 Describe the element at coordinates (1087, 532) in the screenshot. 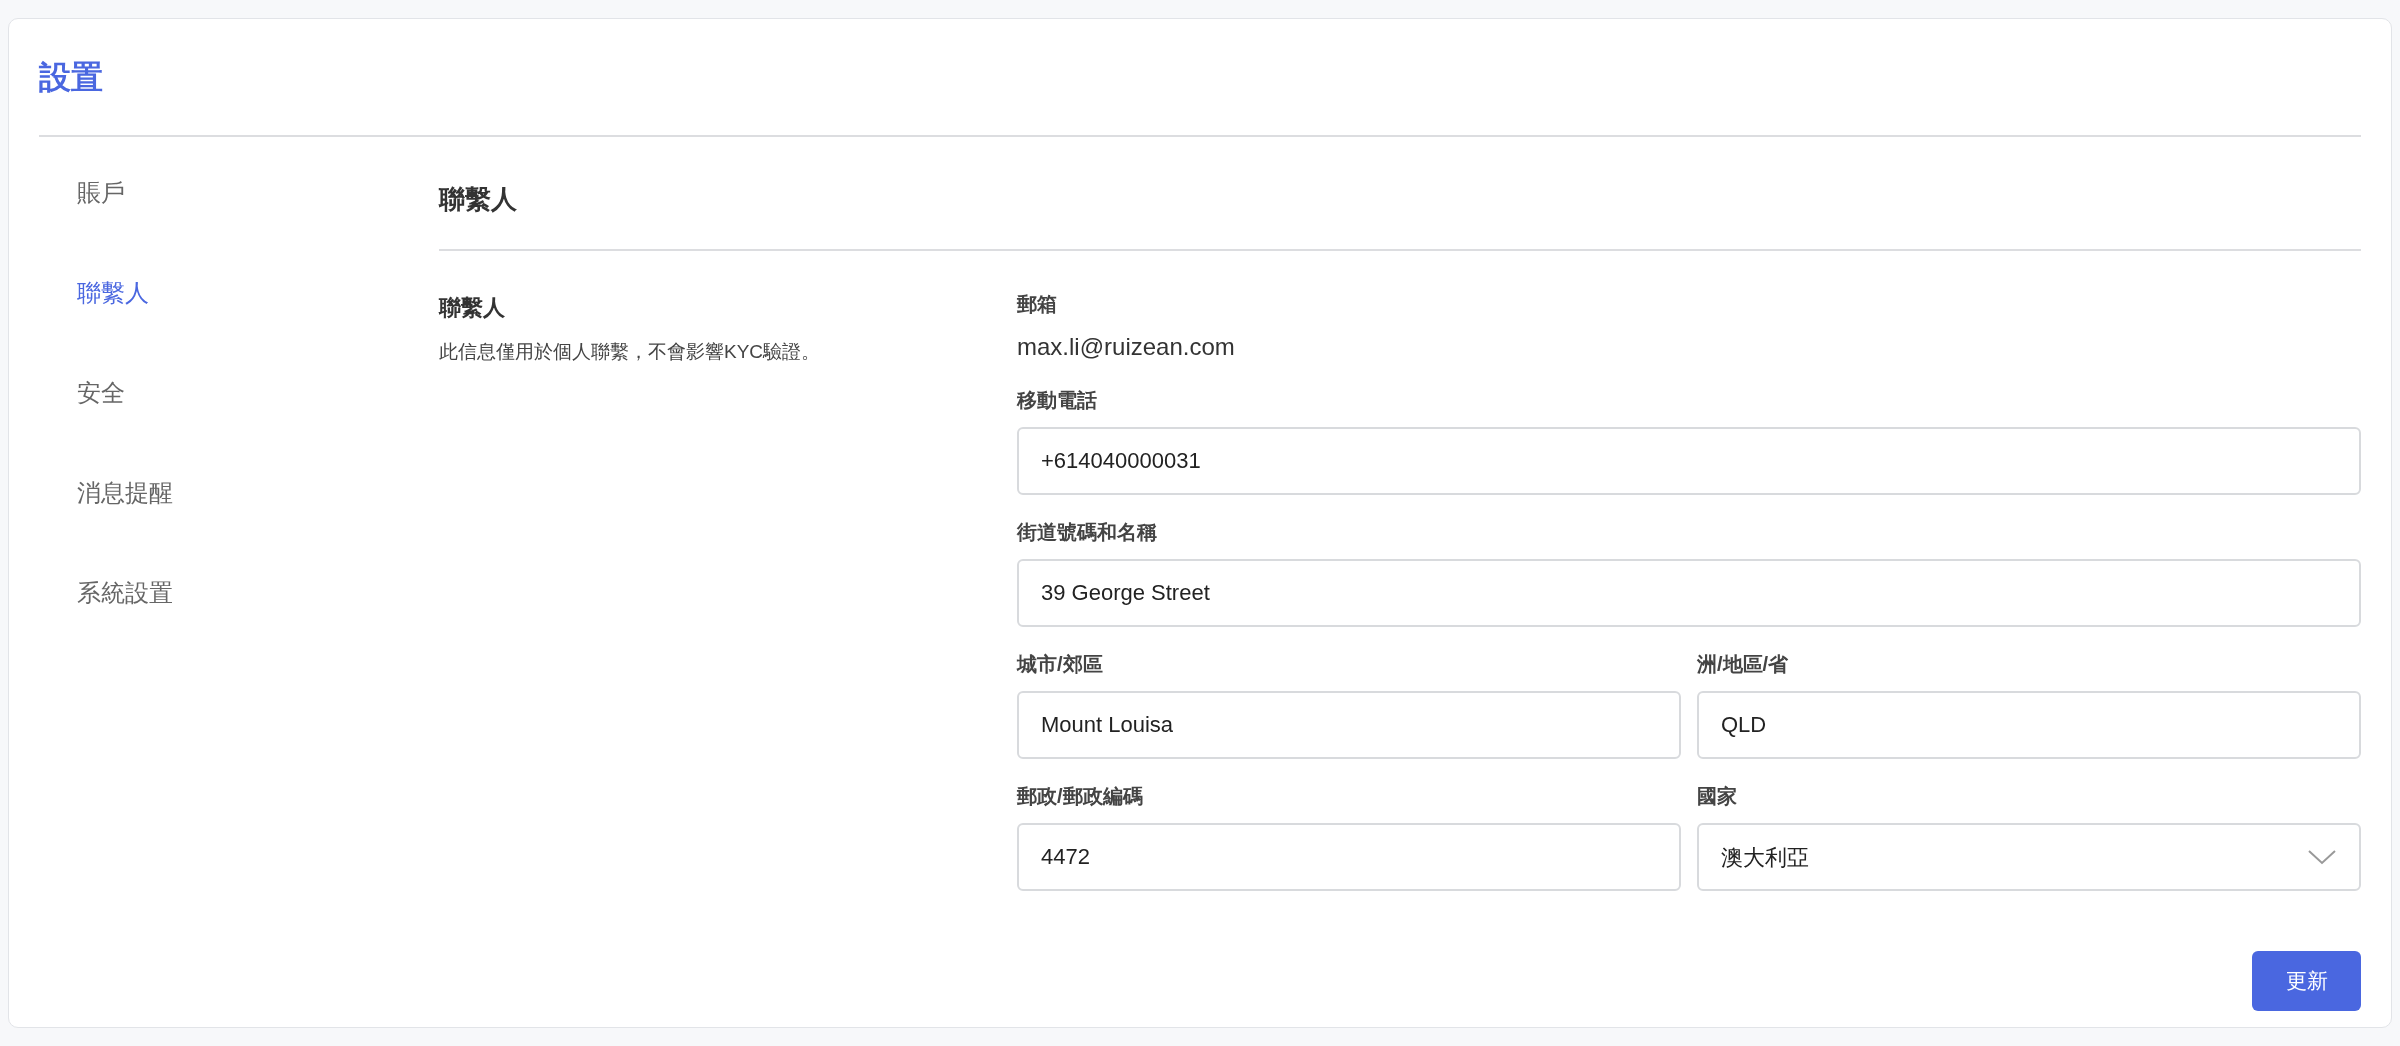

I see `field-label: 街道號碼和名稱` at that location.